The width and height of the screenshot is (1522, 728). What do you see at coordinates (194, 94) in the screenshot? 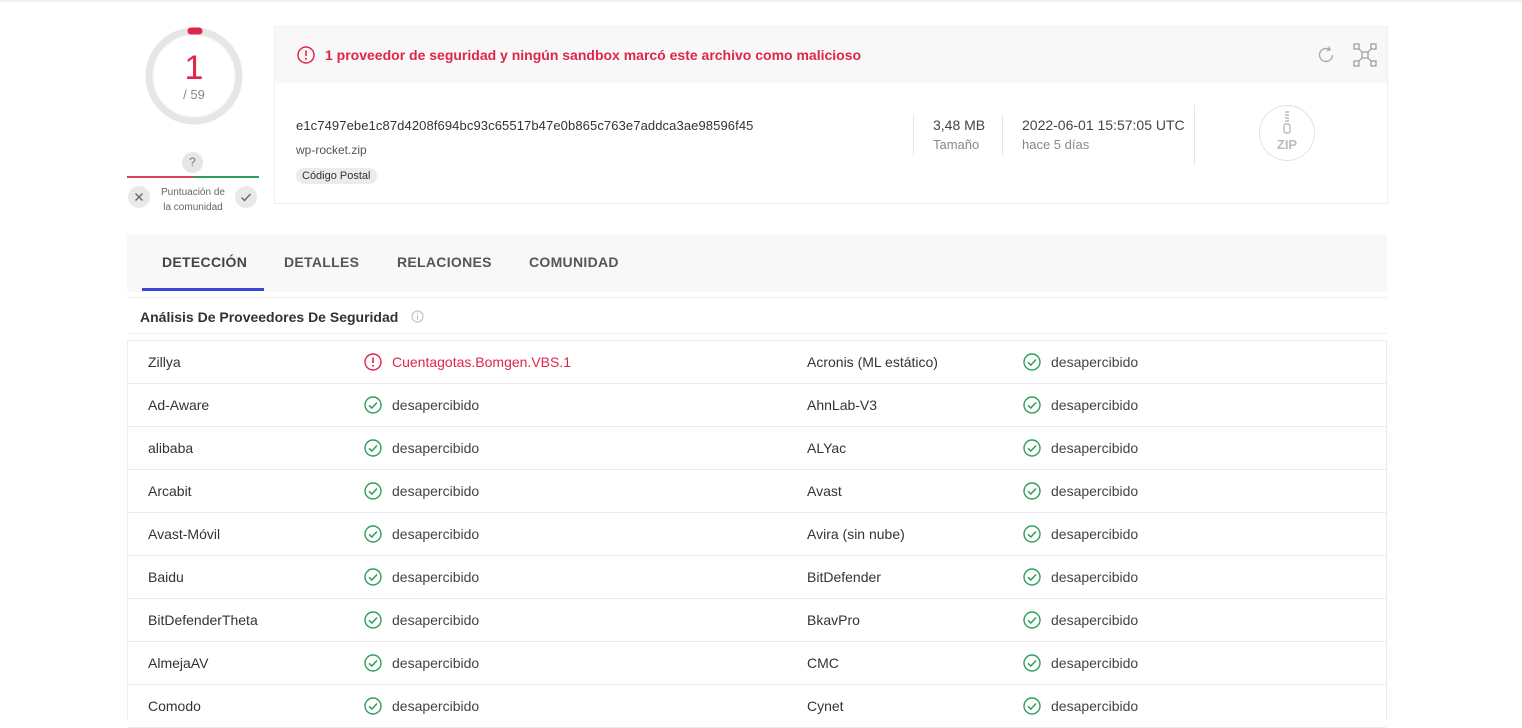
I see `engine-total: / 59` at bounding box center [194, 94].